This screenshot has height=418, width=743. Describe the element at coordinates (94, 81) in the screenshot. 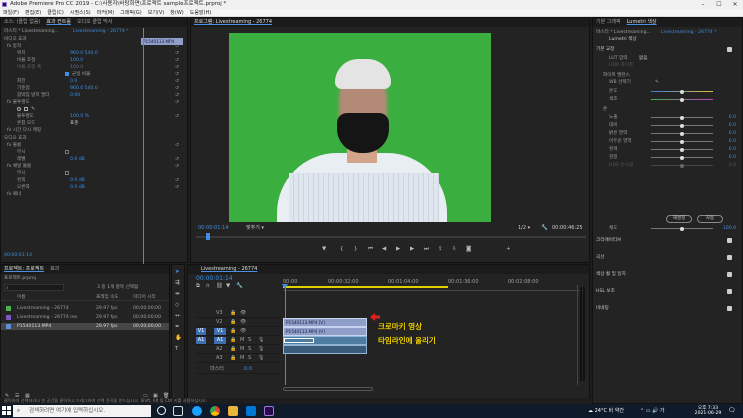

I see `ec-row-rotation: 회전 0.0 ↺` at that location.